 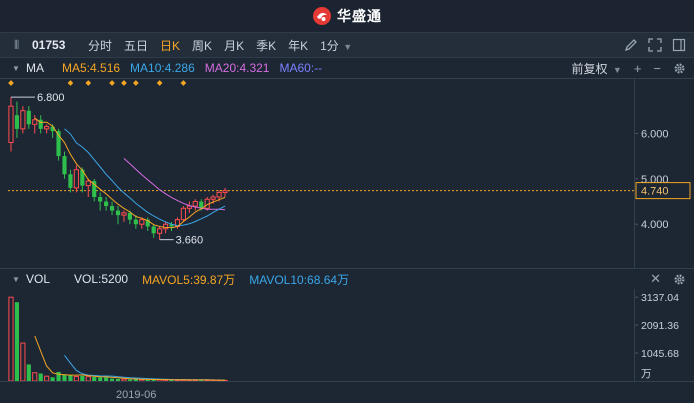 I want to click on pencil-icon, so click(x=631, y=45).